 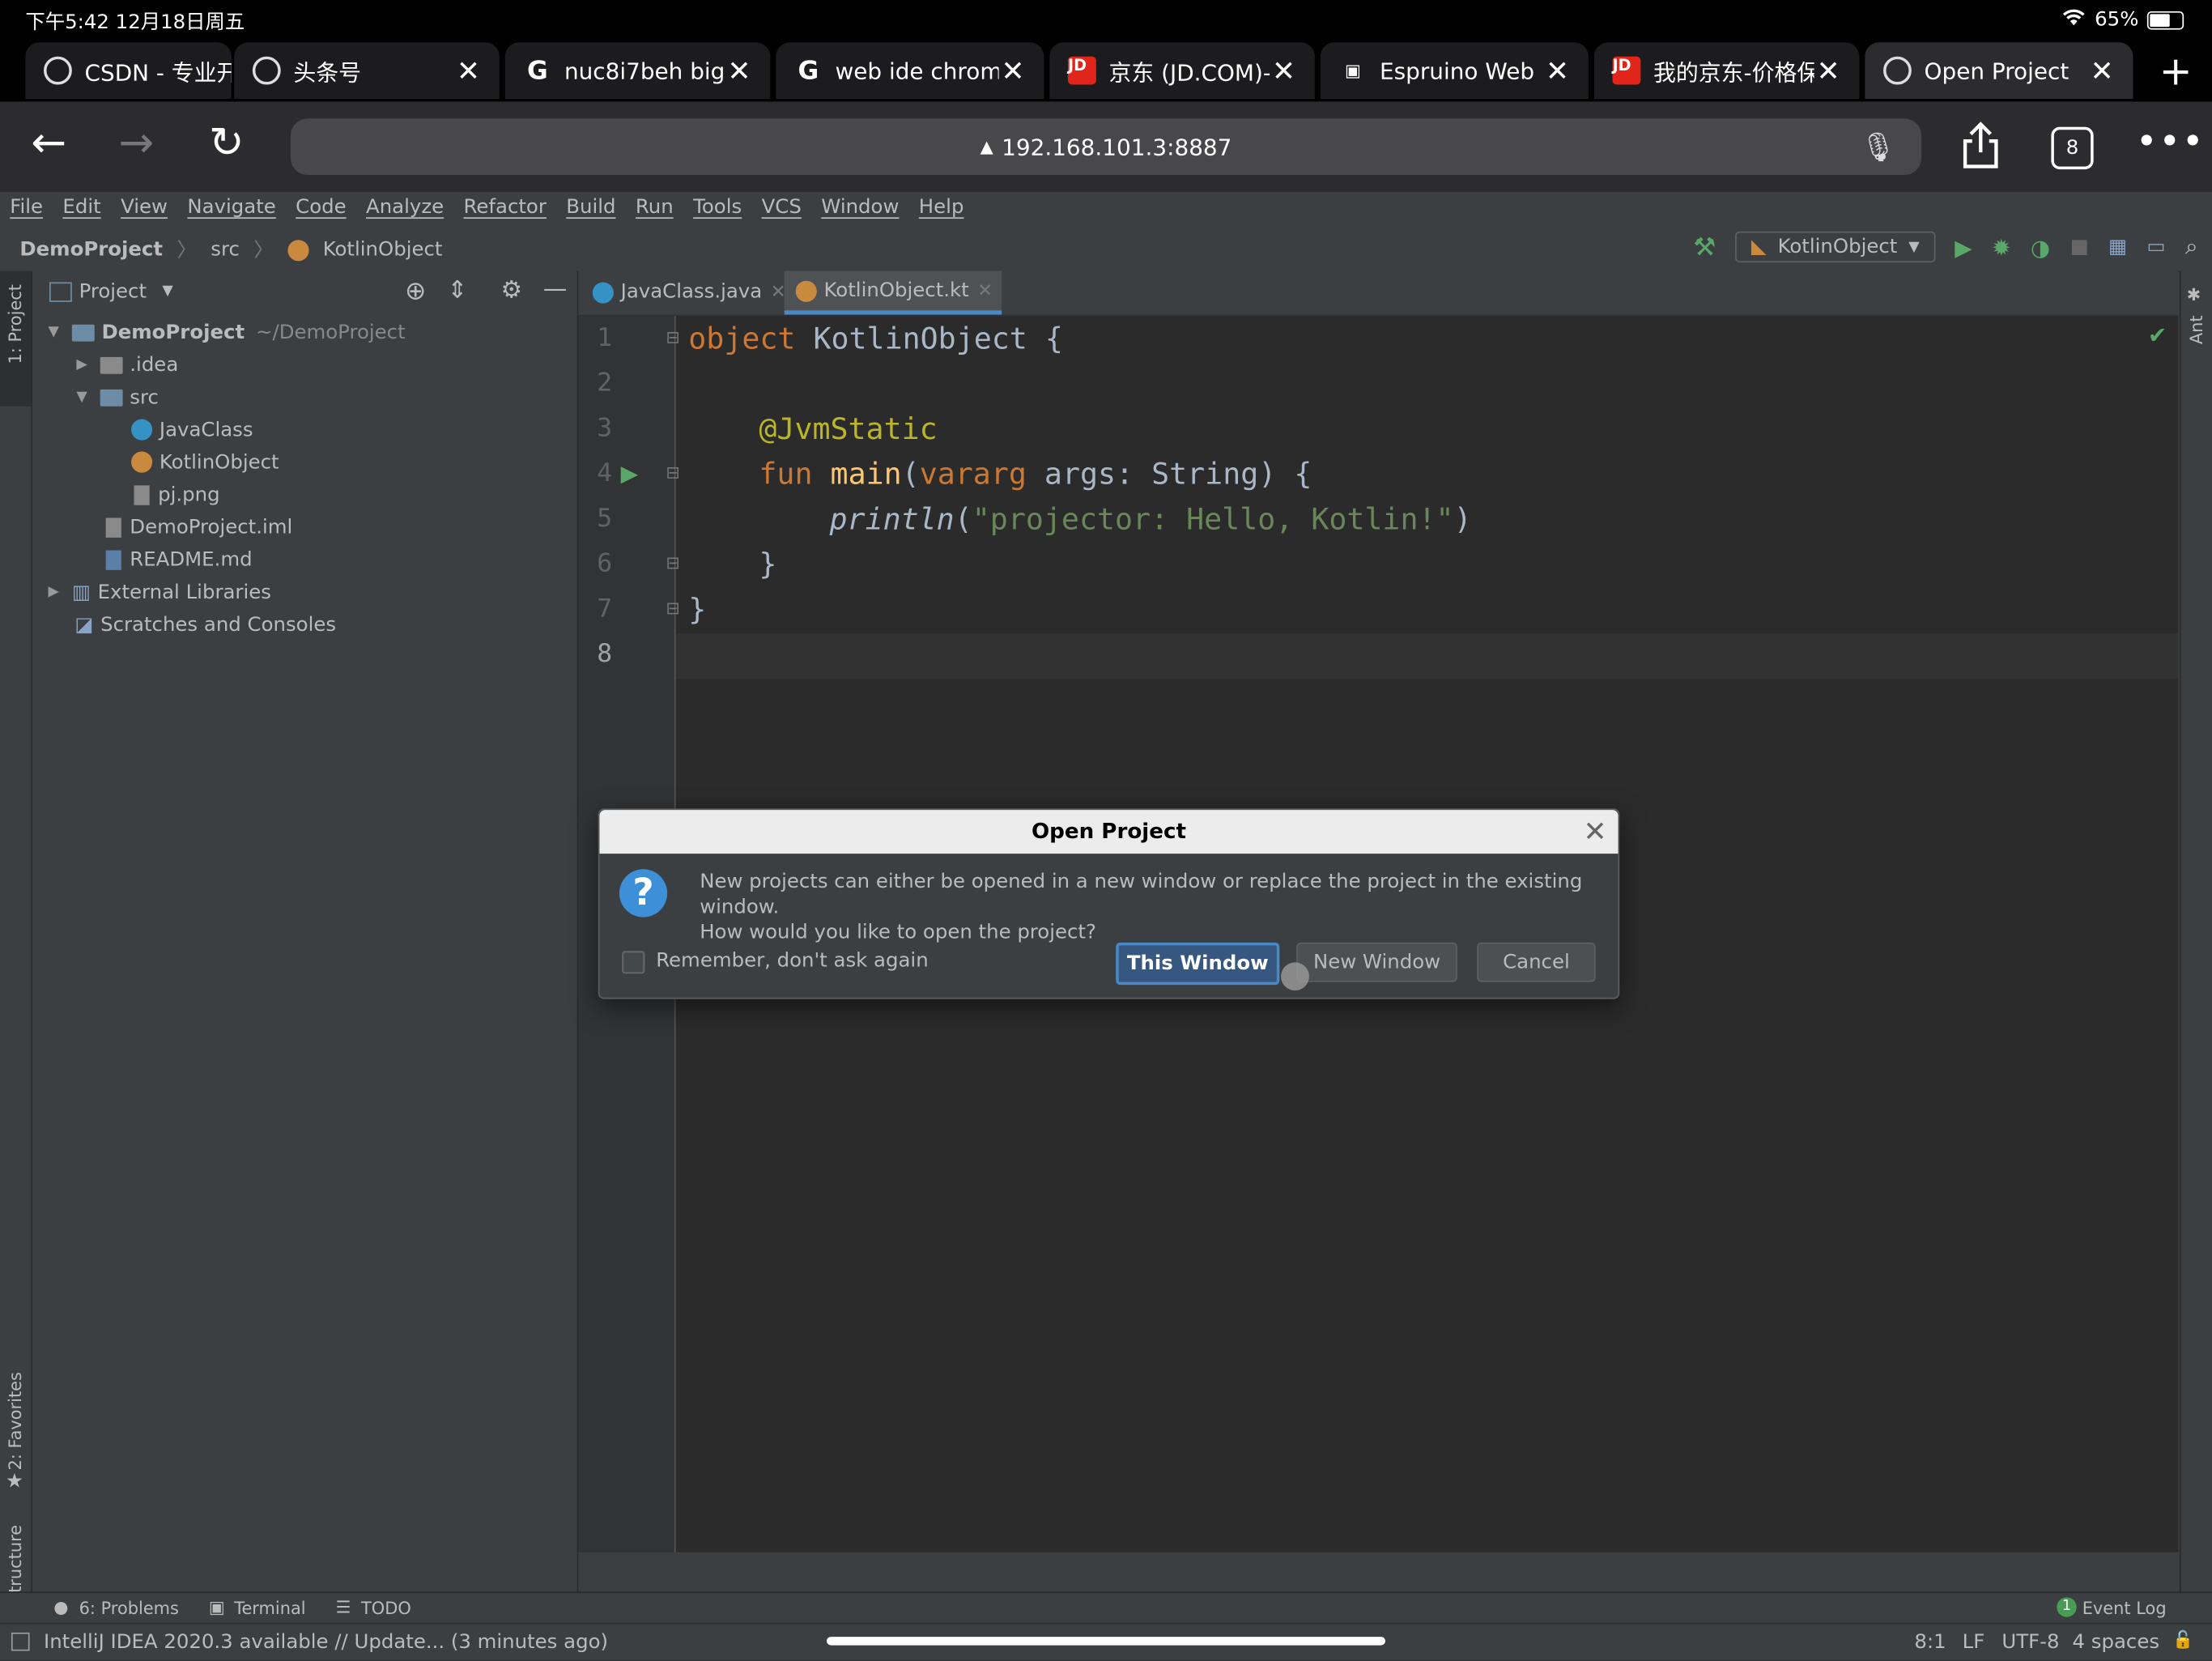 What do you see at coordinates (321, 209) in the screenshot?
I see `menu-code: Code` at bounding box center [321, 209].